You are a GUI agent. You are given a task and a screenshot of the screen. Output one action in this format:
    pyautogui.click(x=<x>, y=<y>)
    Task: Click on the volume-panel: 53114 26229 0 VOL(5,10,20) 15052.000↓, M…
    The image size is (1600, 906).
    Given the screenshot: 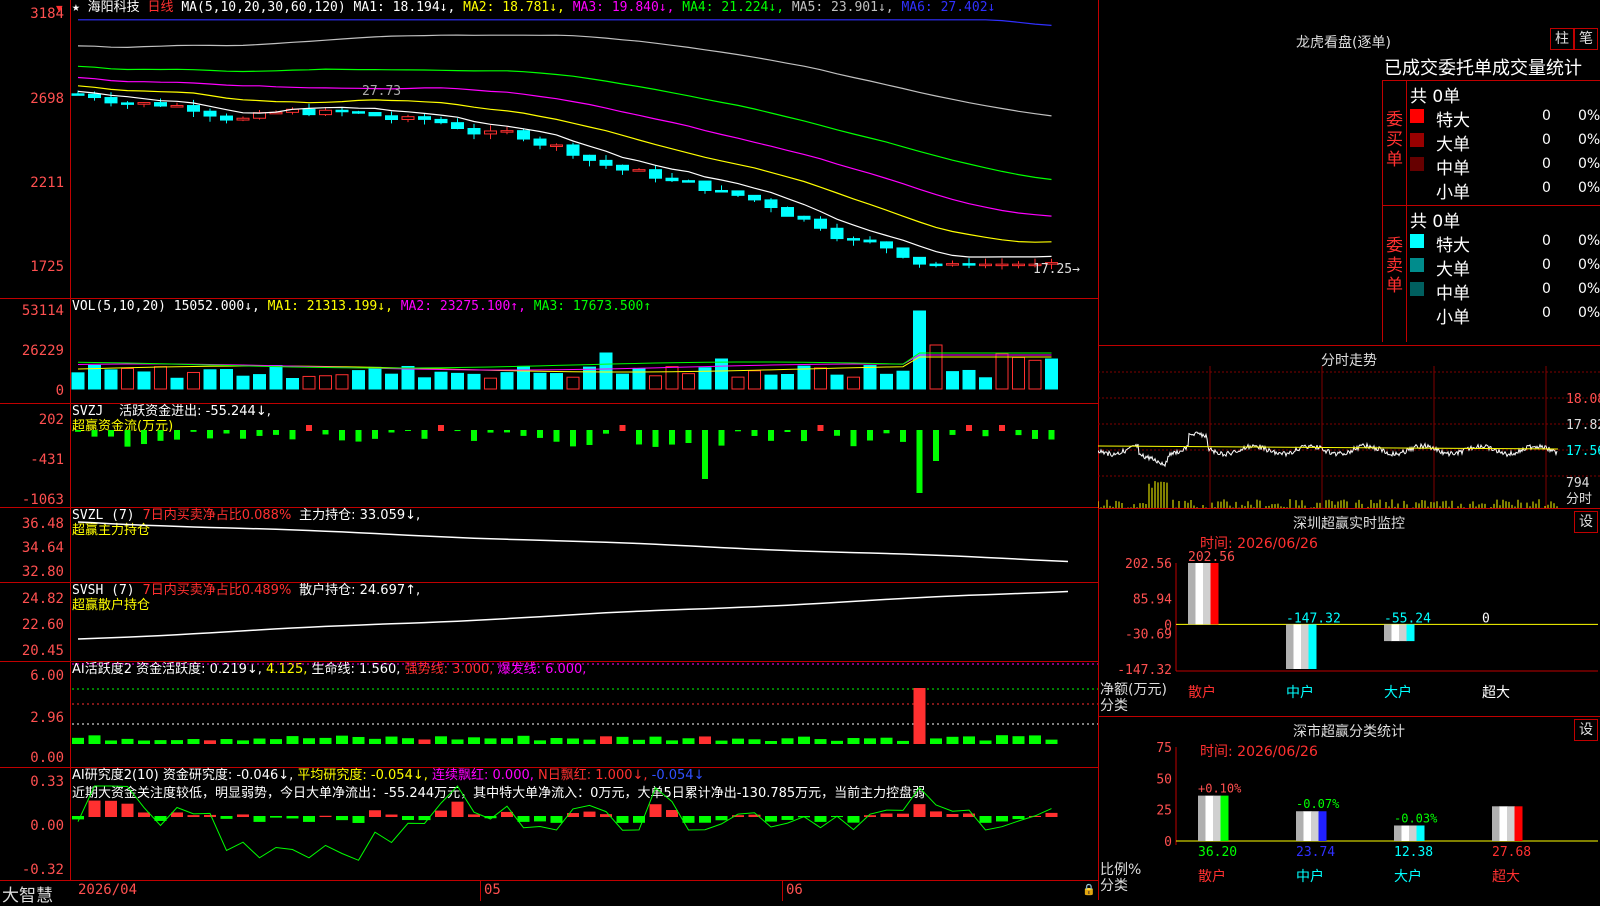 What is the action you would take?
    pyautogui.click(x=549, y=351)
    